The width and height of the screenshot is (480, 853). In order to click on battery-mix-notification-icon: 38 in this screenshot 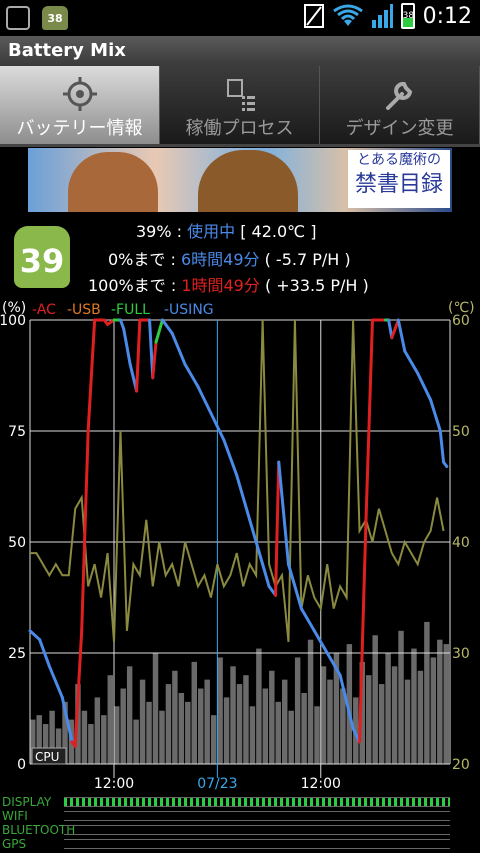, I will do `click(55, 18)`.